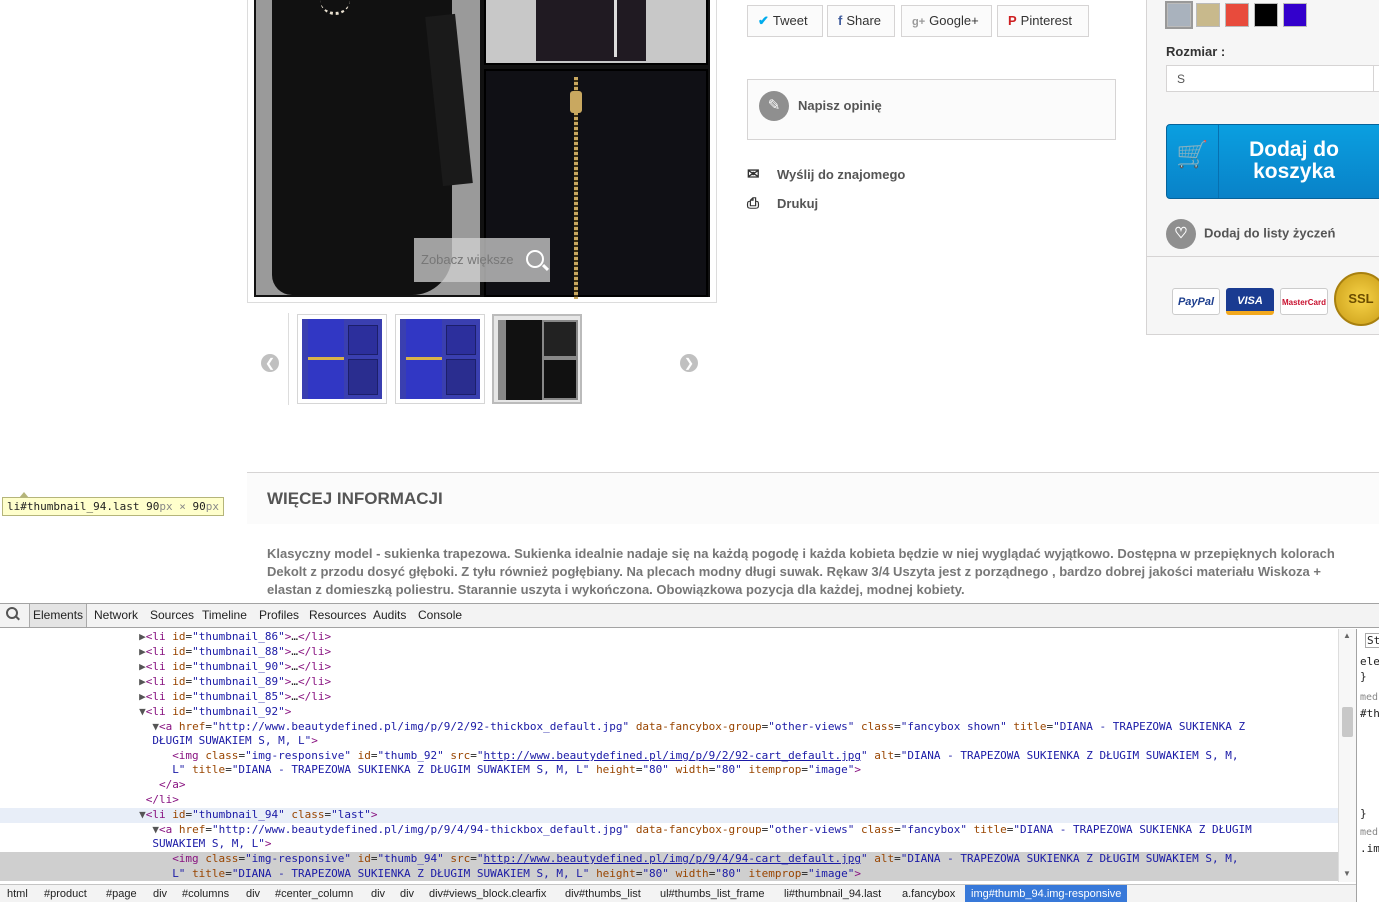 This screenshot has height=902, width=1379. I want to click on print-label: Drukuj, so click(798, 203).